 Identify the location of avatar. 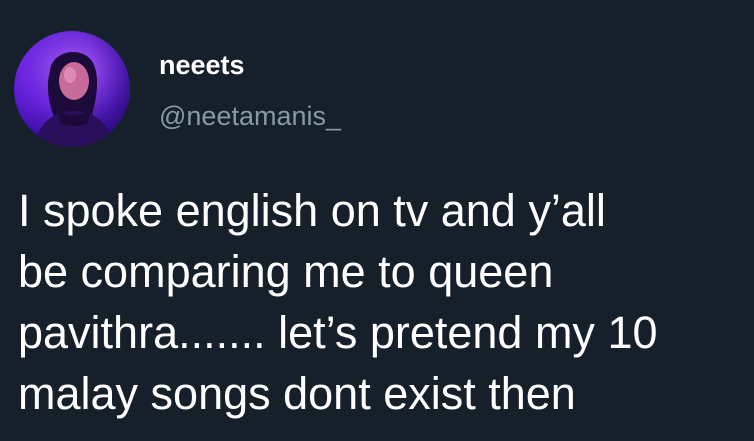
(72, 89).